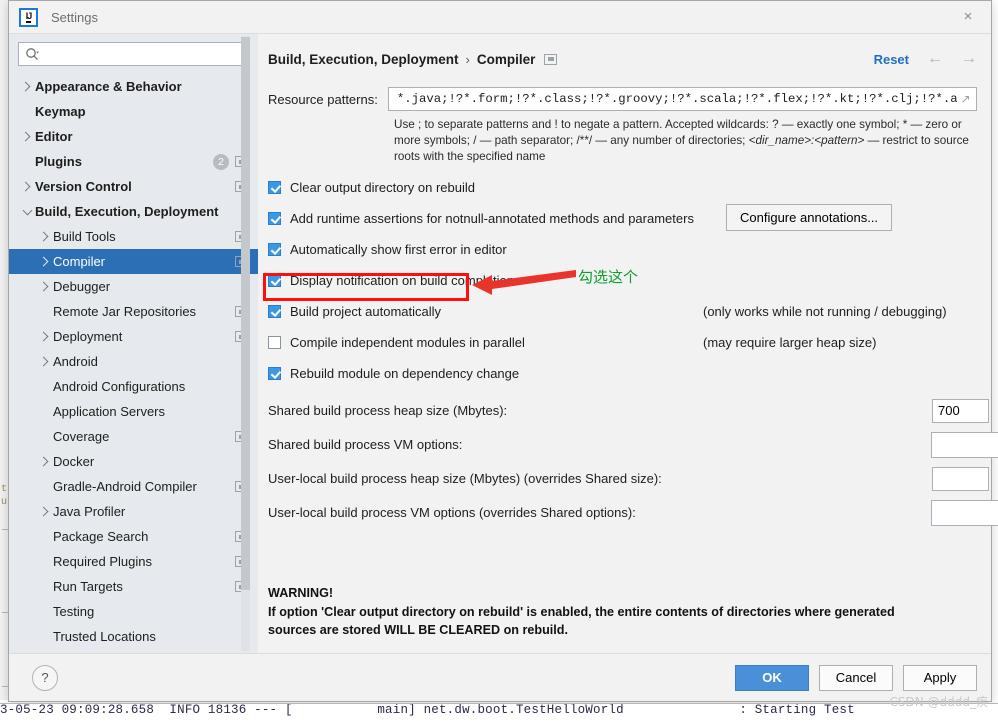  Describe the element at coordinates (405, 374) in the screenshot. I see `checkbox-label: Rebuild module on dependency change` at that location.